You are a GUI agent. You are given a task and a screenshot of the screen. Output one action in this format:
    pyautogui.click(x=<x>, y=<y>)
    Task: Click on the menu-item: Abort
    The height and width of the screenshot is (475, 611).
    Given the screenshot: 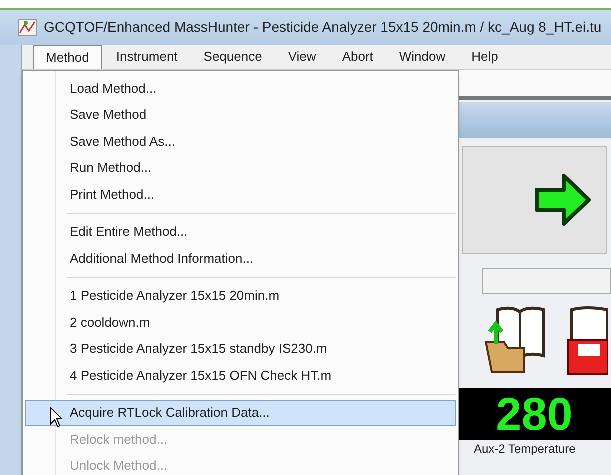 What is the action you would take?
    pyautogui.click(x=358, y=57)
    